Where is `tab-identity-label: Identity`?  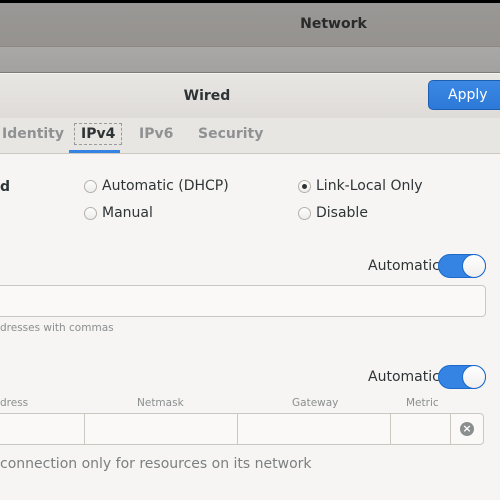 tab-identity-label: Identity is located at coordinates (33, 134).